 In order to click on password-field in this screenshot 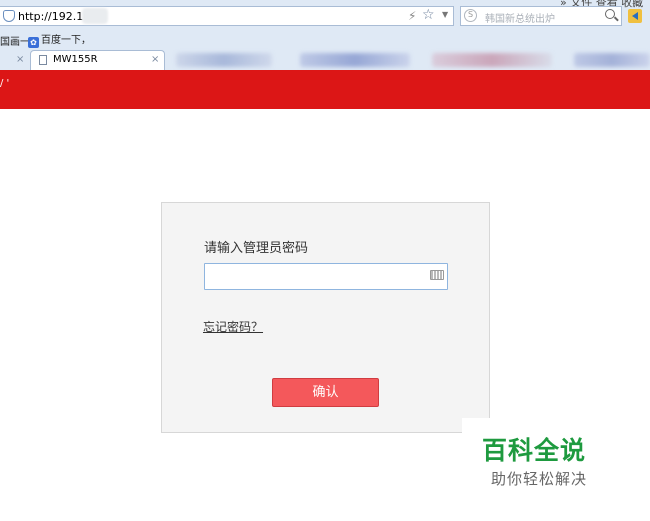, I will do `click(326, 276)`.